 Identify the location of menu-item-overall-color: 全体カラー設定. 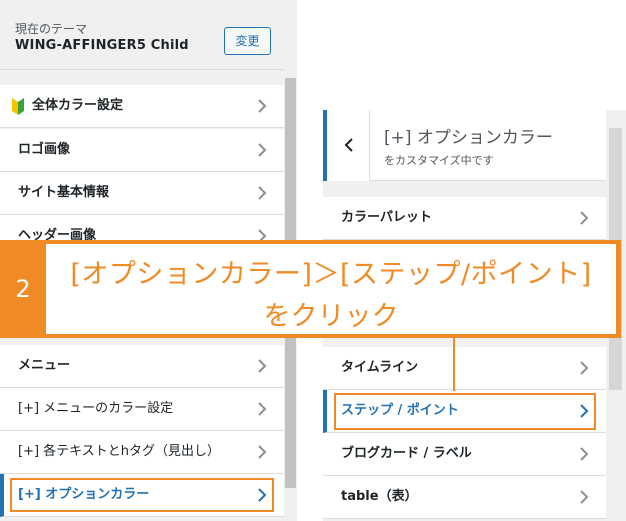
(142, 106).